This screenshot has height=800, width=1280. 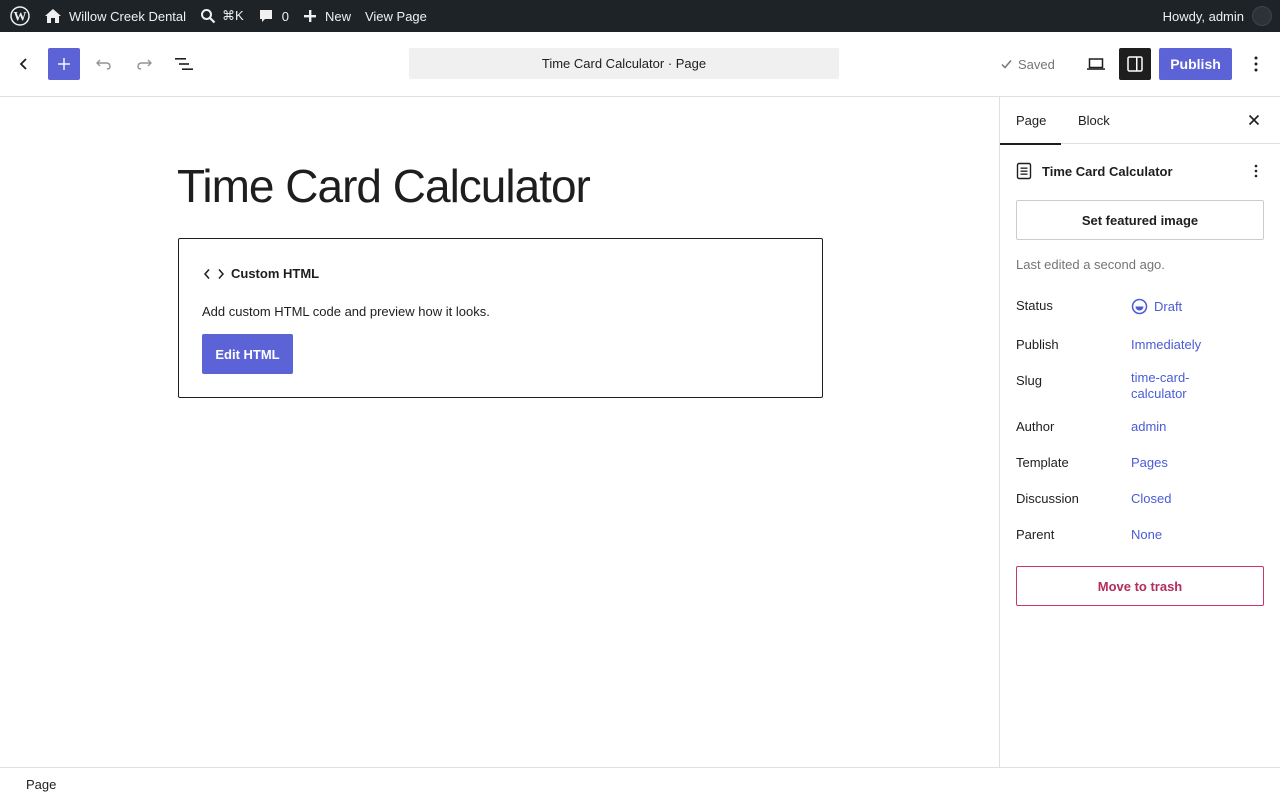 I want to click on document-summary: Time Card Calculator, so click(x=1141, y=171).